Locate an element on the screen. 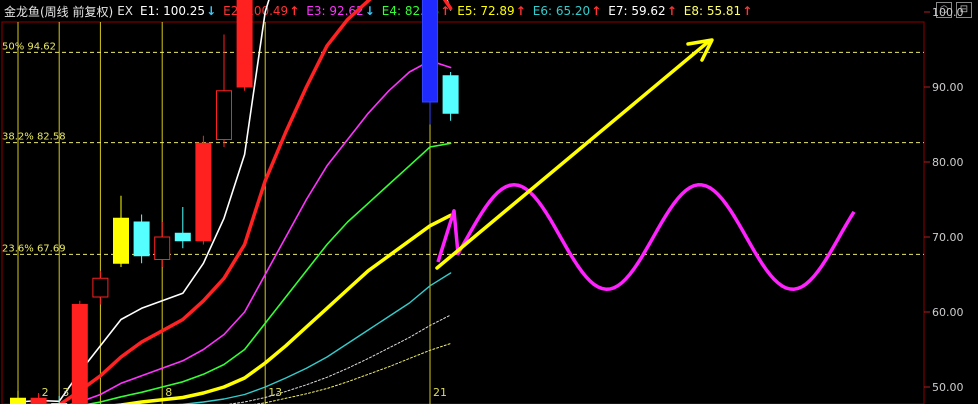  bar-index-label: 8 is located at coordinates (168, 392).